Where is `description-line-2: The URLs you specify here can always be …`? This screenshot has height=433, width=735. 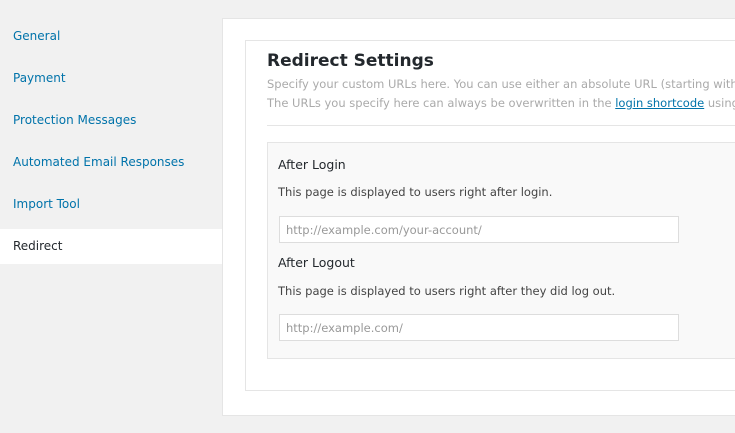 description-line-2: The URLs you specify here can always be … is located at coordinates (501, 103).